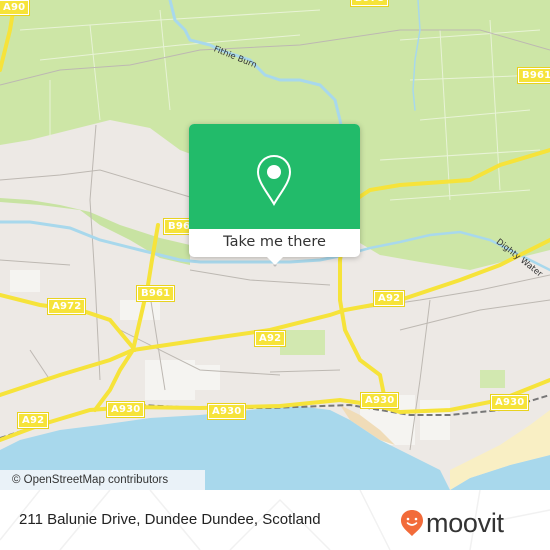  I want to click on road-label-a90: A90, so click(15, 7).